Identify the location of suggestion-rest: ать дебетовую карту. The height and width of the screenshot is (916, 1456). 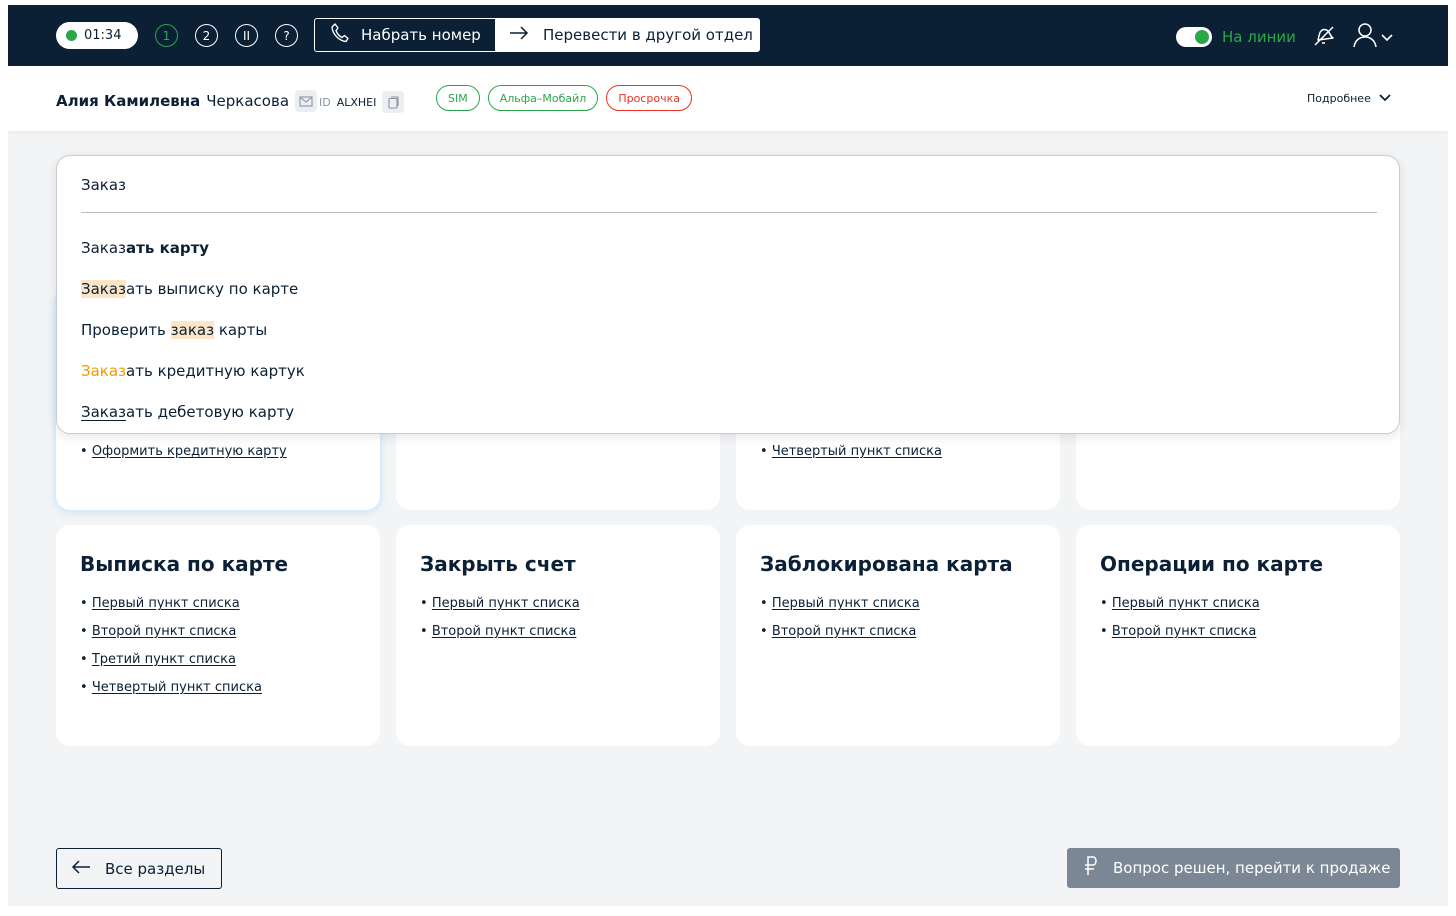
(210, 411).